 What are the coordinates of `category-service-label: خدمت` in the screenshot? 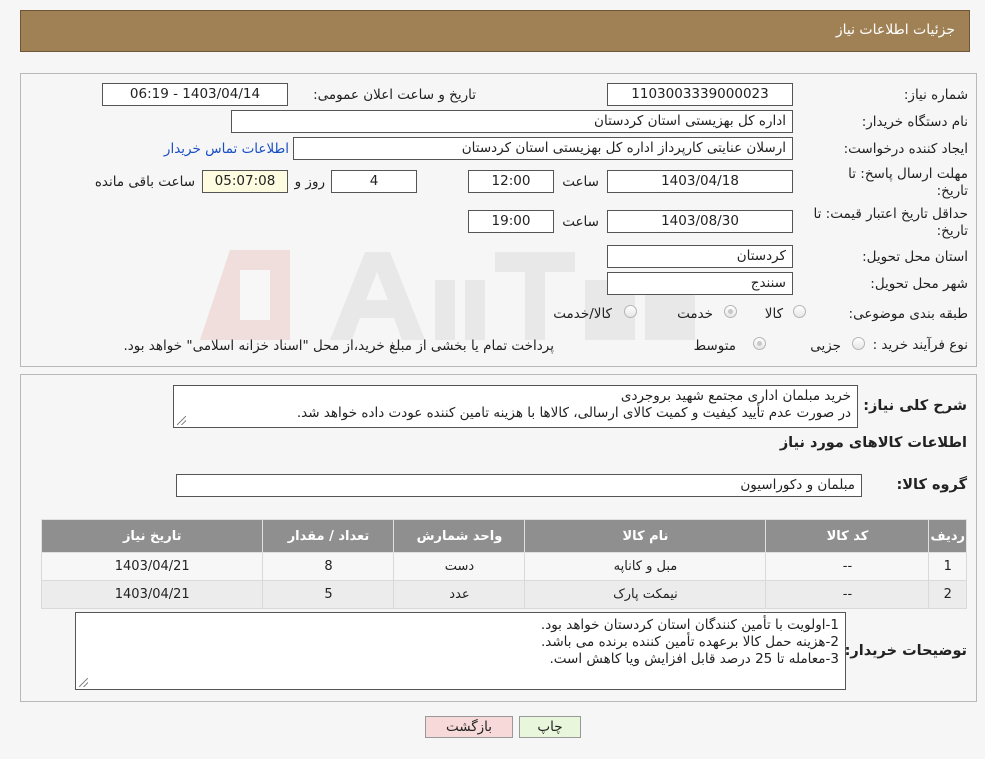 It's located at (695, 314).